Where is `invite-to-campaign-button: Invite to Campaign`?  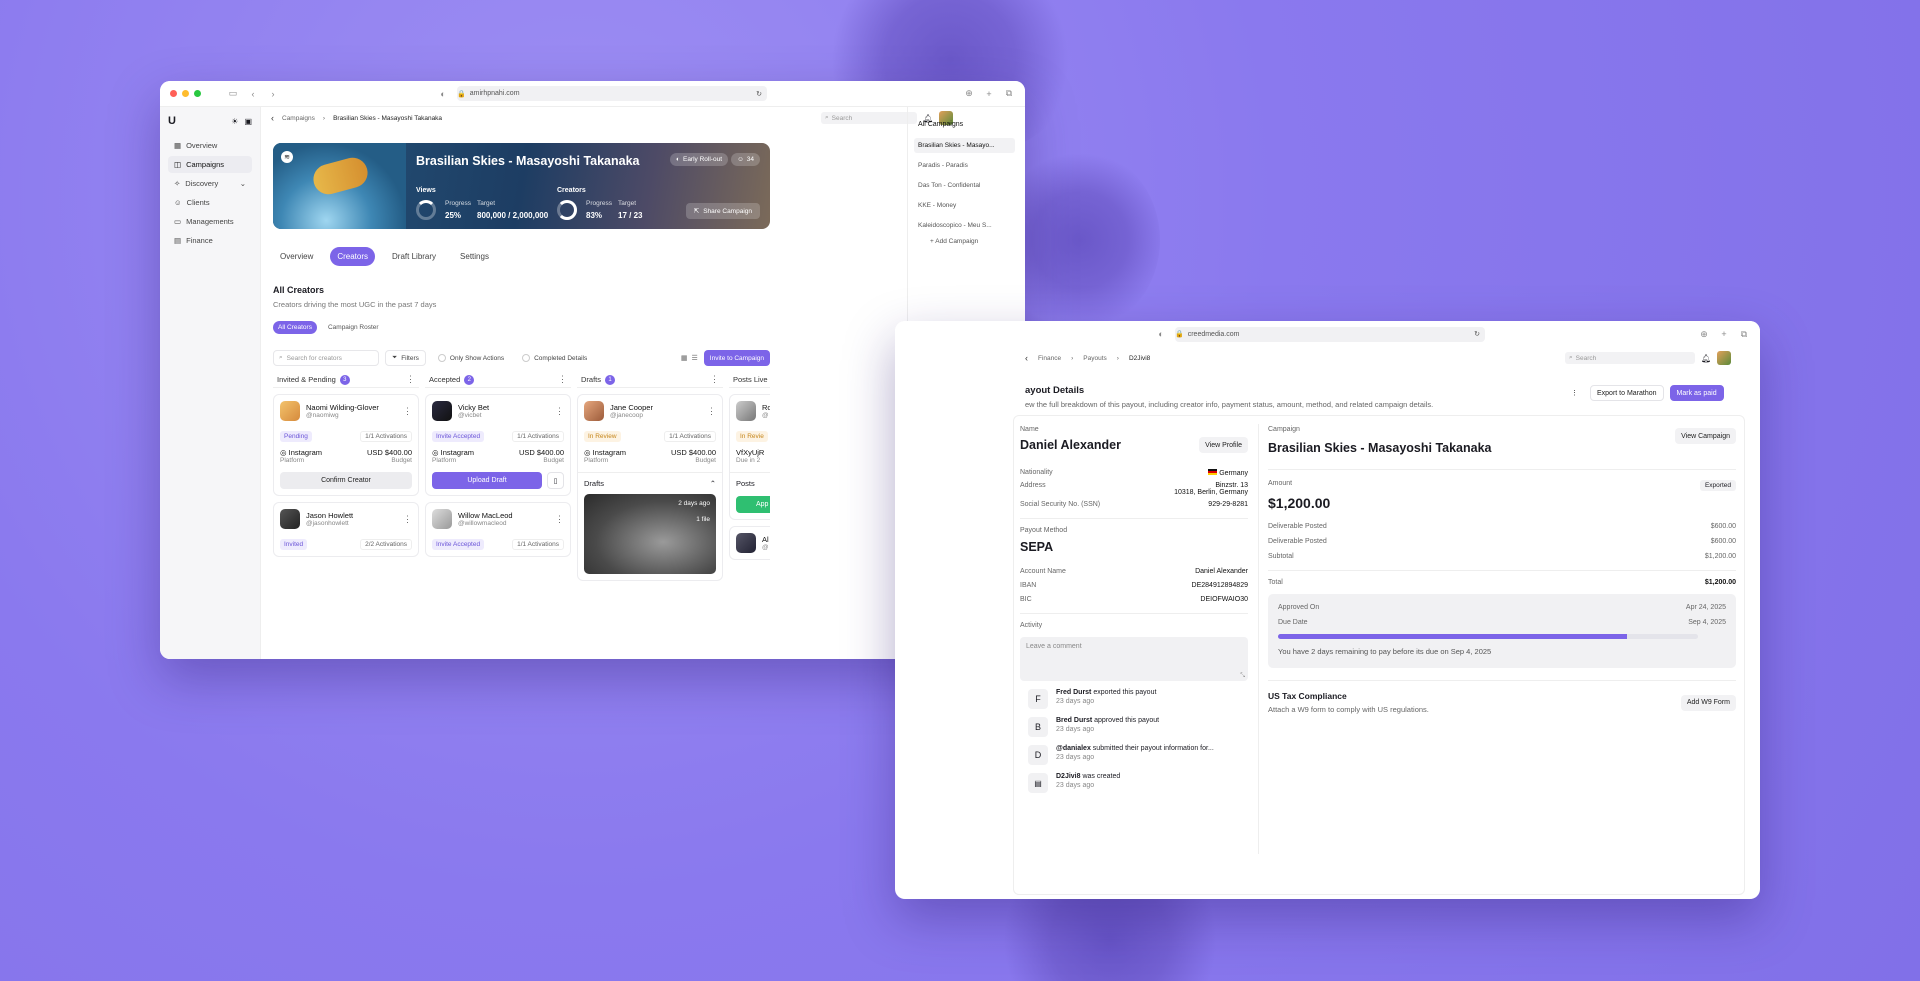 invite-to-campaign-button: Invite to Campaign is located at coordinates (736, 358).